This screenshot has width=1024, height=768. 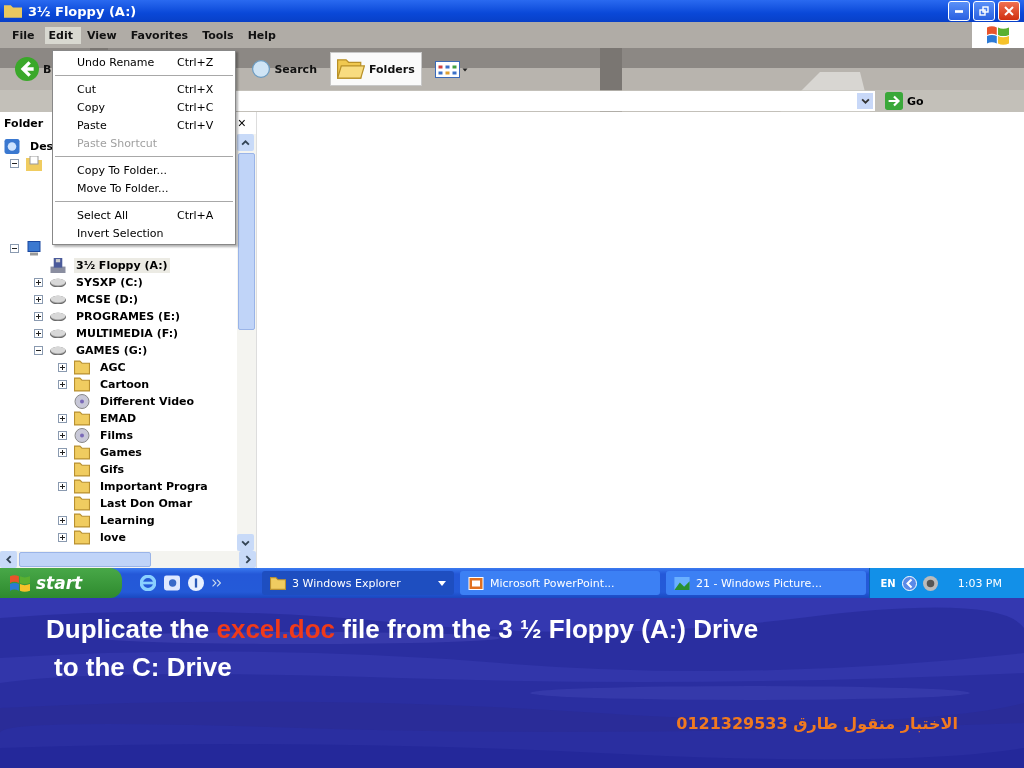 I want to click on horizontal-scrollbar, so click(x=128, y=559).